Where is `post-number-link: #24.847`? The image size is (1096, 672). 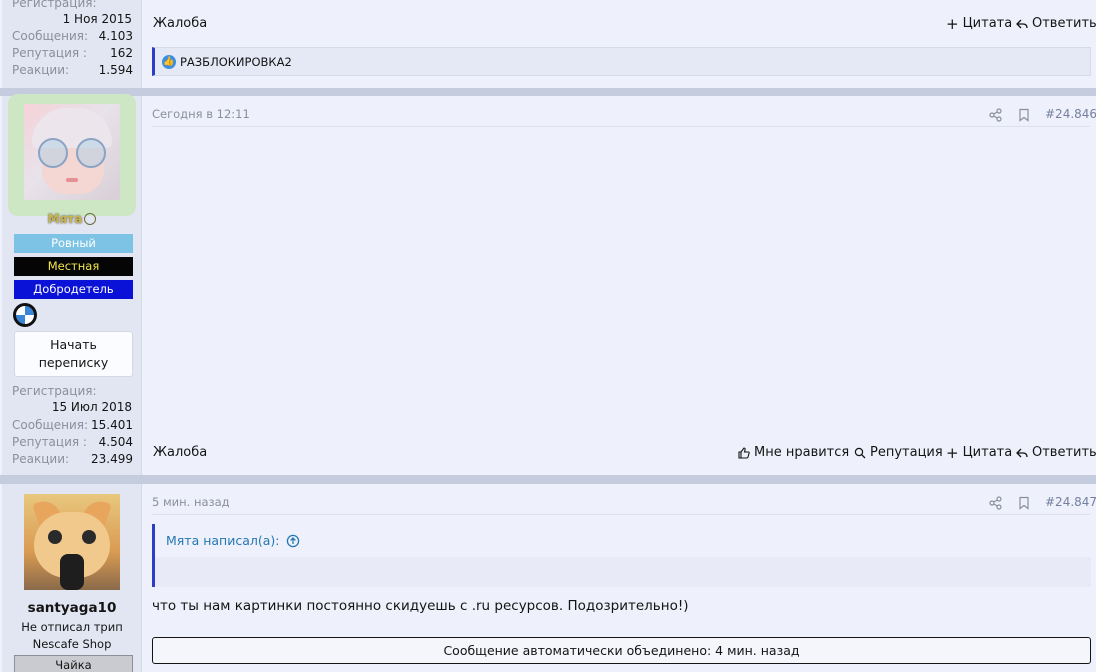
post-number-link: #24.847 is located at coordinates (1070, 502).